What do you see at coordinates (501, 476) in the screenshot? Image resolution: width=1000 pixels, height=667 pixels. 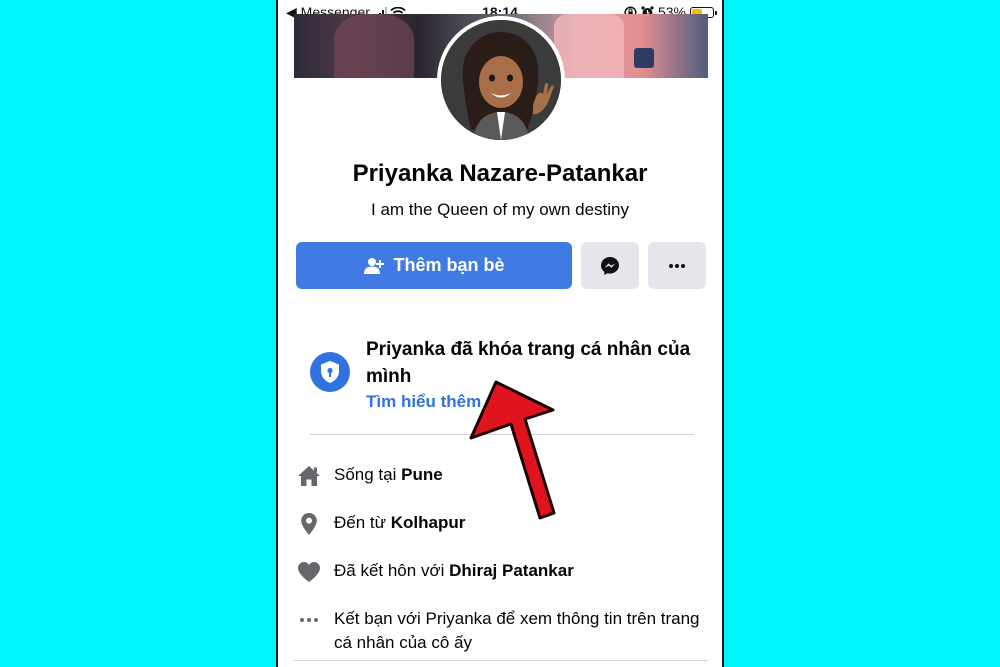 I see `lives-in-item: Sống tại Pune` at bounding box center [501, 476].